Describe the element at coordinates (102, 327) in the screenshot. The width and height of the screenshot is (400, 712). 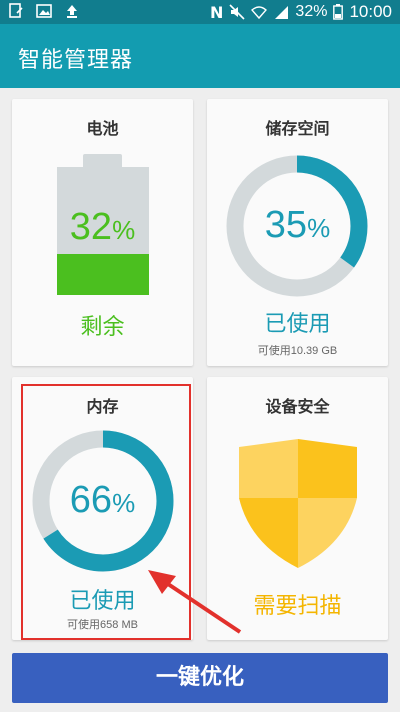
I see `battery-status-label: 剩余` at that location.